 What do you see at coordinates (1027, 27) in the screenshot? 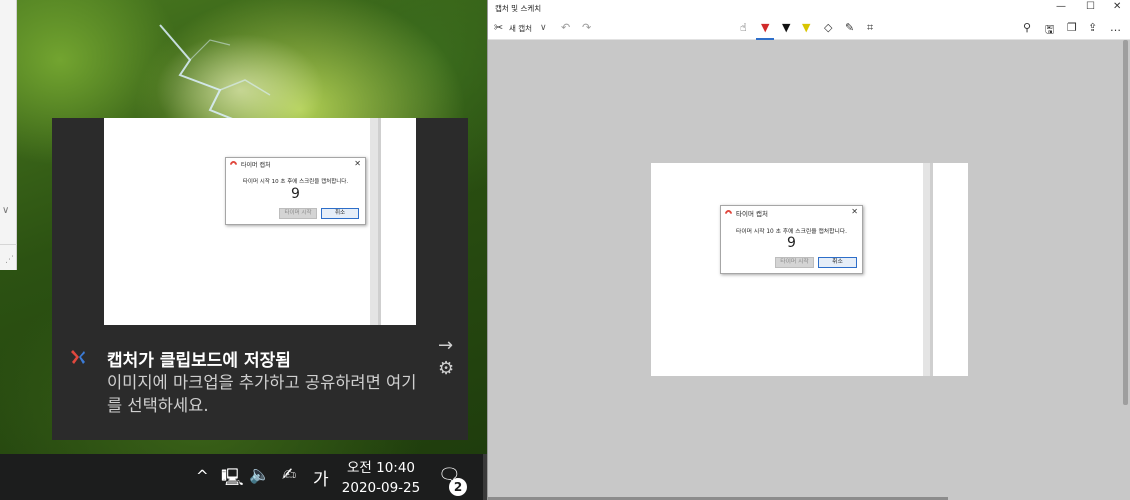
I see `zoom-icon: ⚲` at bounding box center [1027, 27].